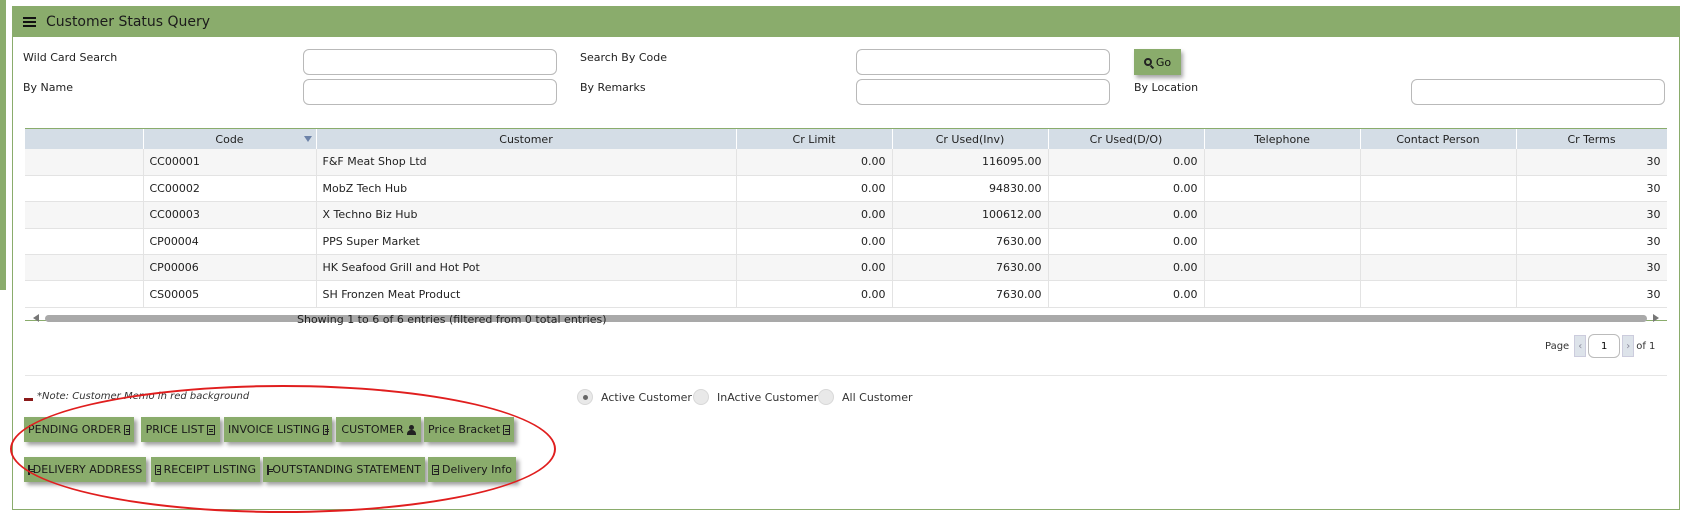  I want to click on delivery-address-button: DELIVERY ADDRESS, so click(85, 469).